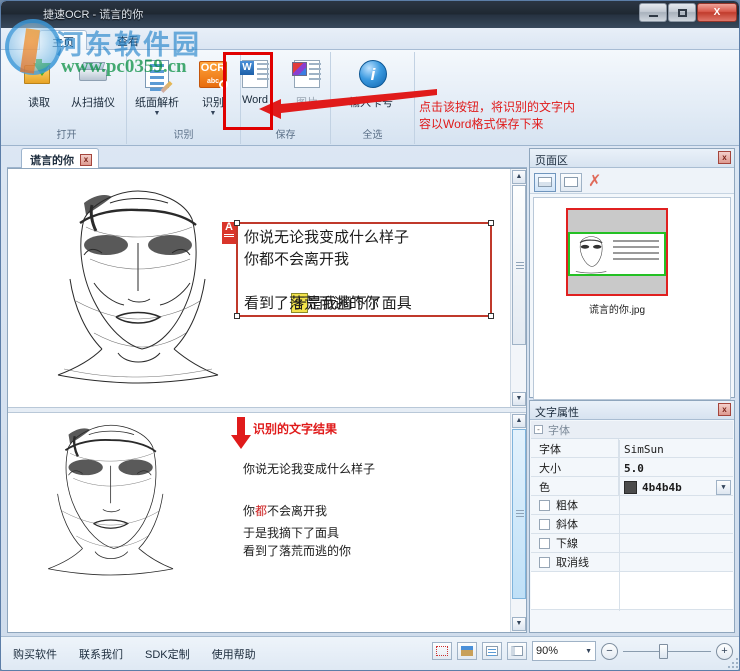  I want to click on page-thumbnail-item: 谎言的你.jpg, so click(617, 262).